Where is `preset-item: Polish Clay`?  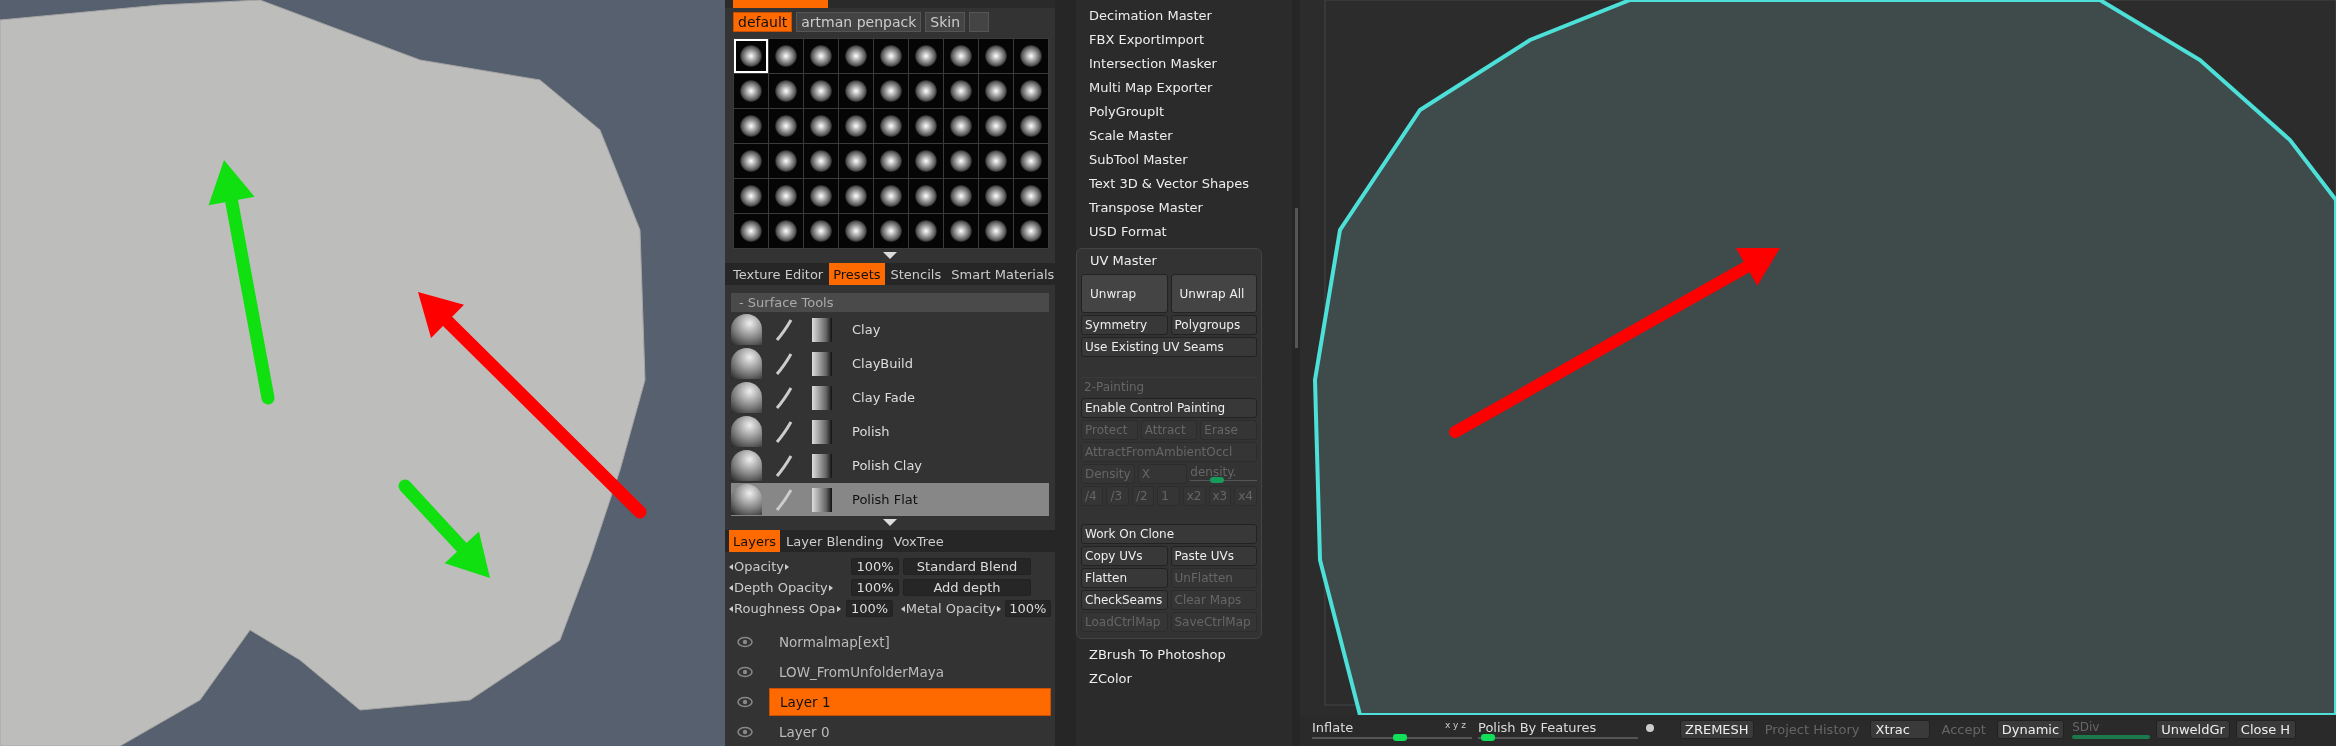 preset-item: Polish Clay is located at coordinates (890, 465).